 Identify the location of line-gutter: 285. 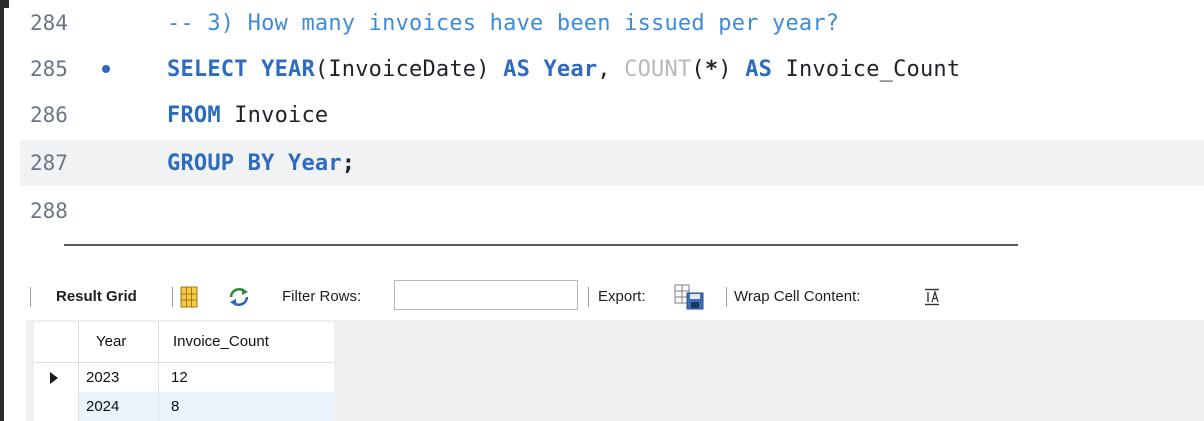
(90, 69).